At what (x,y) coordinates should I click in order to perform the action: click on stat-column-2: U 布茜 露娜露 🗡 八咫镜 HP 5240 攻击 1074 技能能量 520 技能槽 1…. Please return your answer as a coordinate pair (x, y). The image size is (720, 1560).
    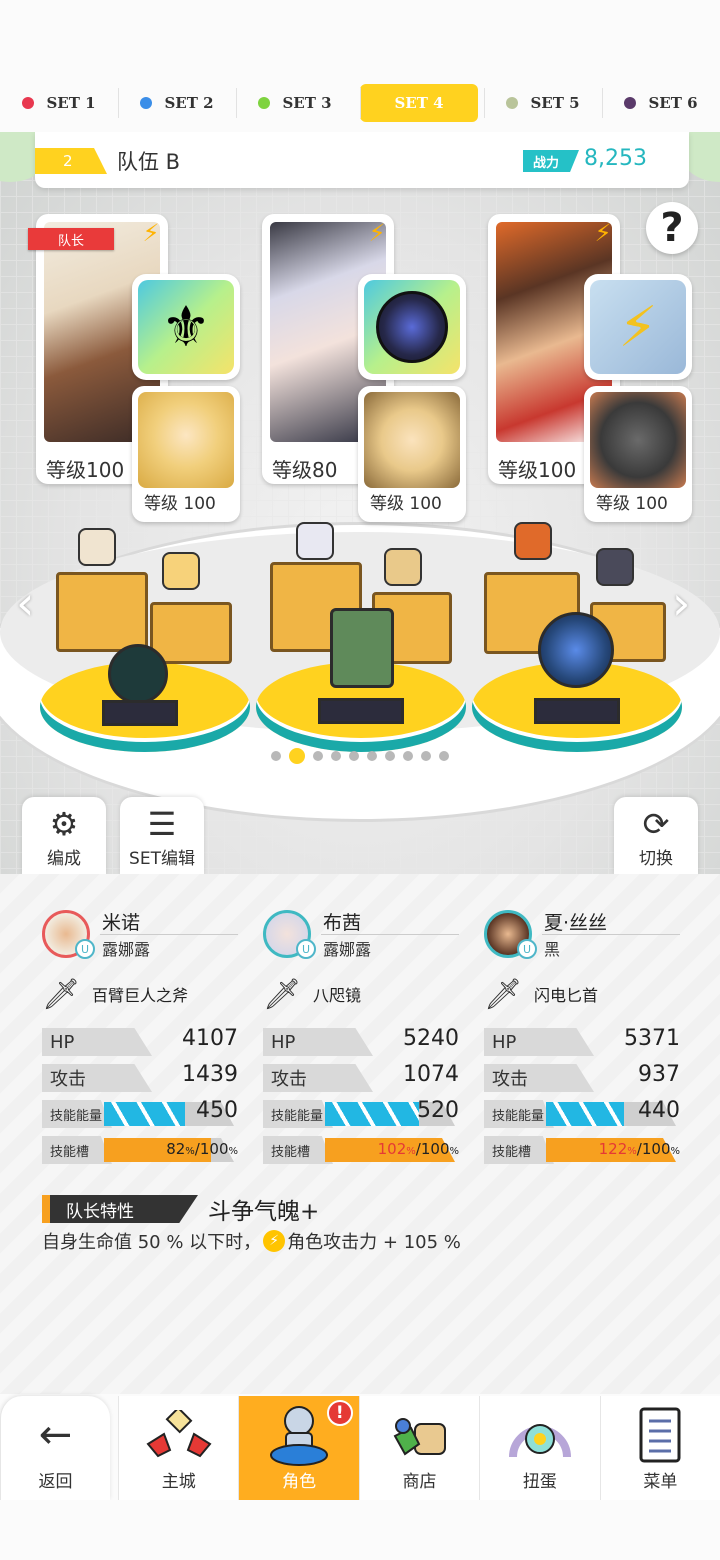
    Looking at the image, I should click on (361, 1036).